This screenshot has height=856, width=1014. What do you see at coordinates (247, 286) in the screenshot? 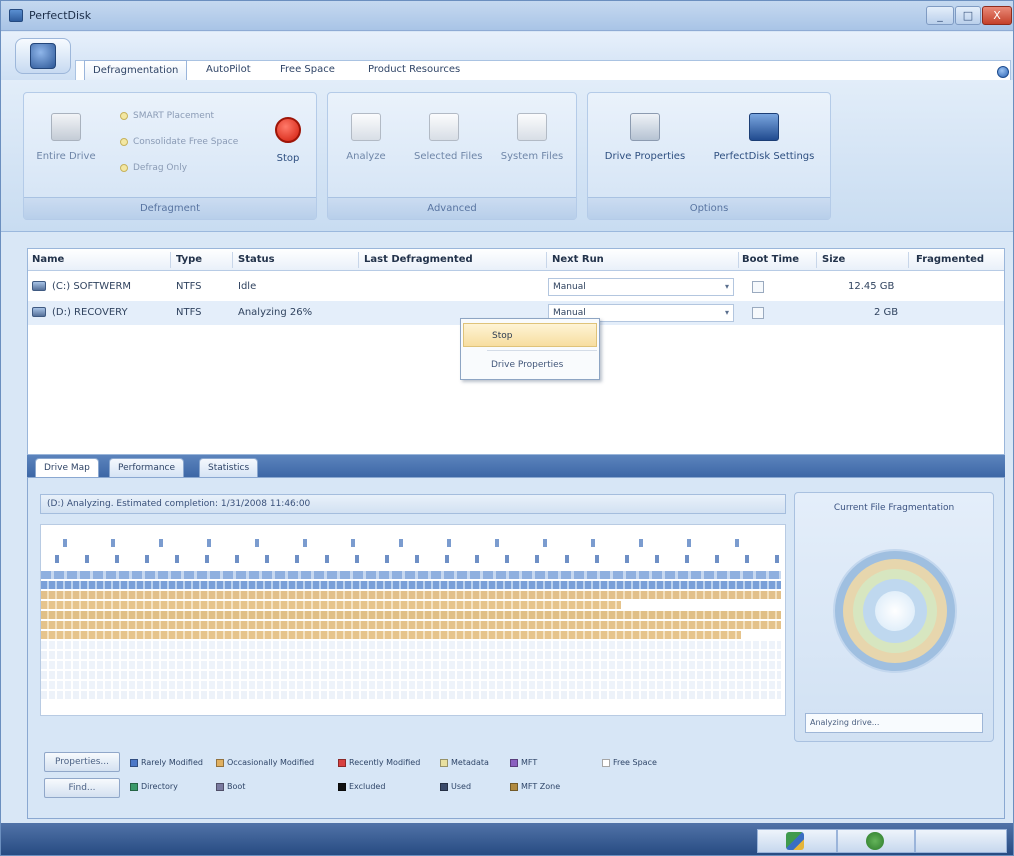
I see `drive-status: Idle` at bounding box center [247, 286].